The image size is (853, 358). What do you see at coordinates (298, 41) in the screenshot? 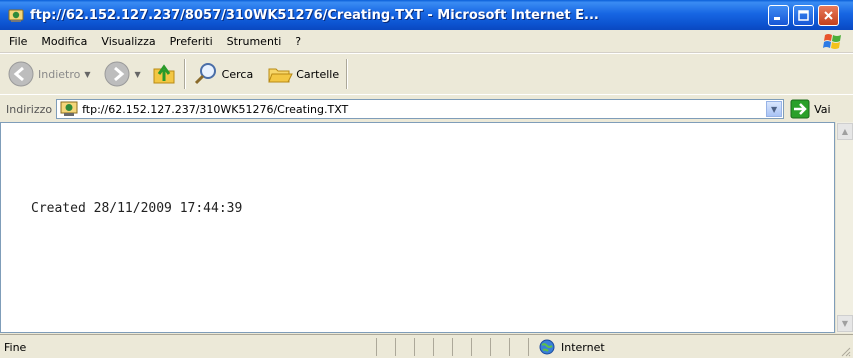
I see `menu-help: ?` at bounding box center [298, 41].